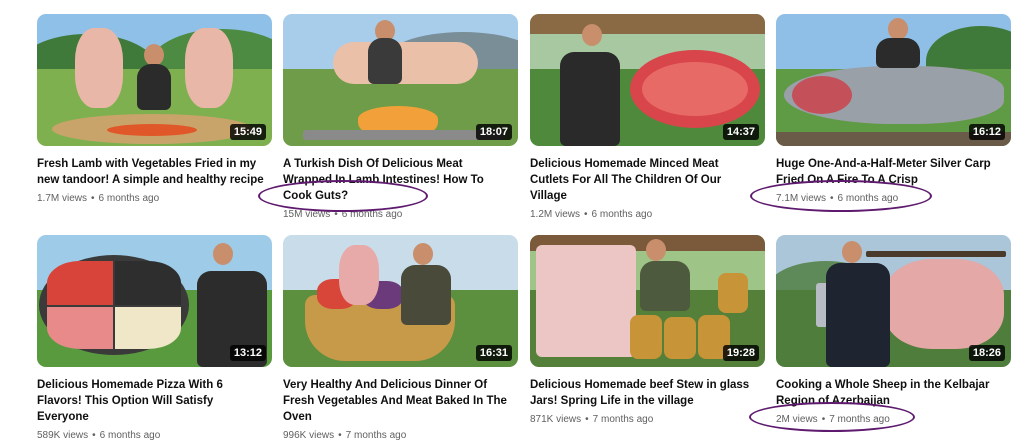  Describe the element at coordinates (647, 301) in the screenshot. I see `video-thumbnail: 19:28` at that location.